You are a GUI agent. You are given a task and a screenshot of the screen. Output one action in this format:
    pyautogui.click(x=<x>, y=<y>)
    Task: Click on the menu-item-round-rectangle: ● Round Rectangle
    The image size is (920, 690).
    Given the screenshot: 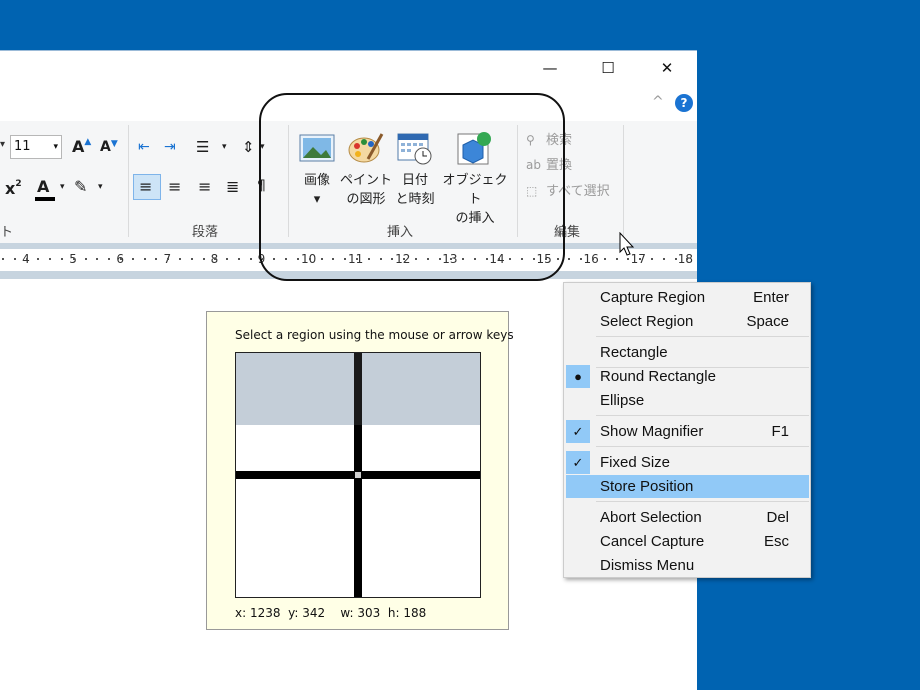 What is the action you would take?
    pyautogui.click(x=687, y=376)
    